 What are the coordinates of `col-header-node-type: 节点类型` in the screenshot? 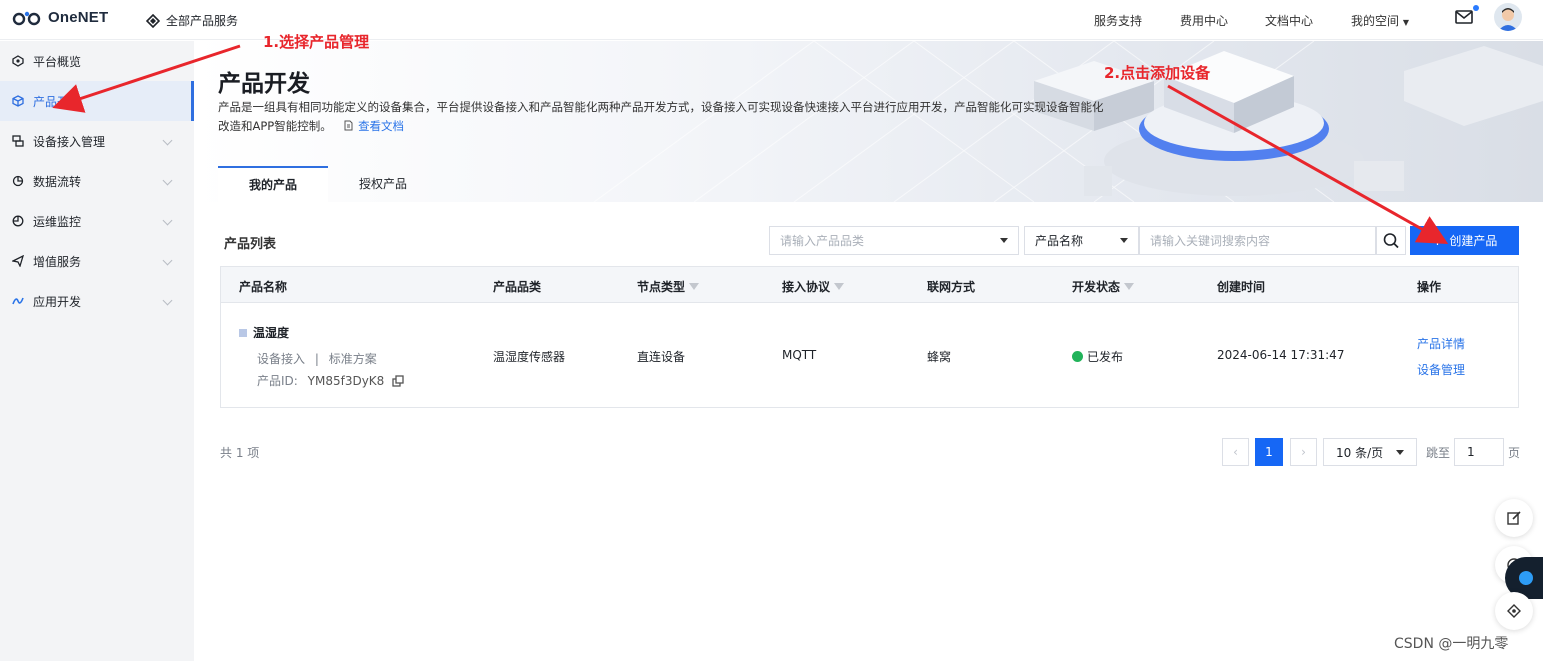 It's located at (668, 286).